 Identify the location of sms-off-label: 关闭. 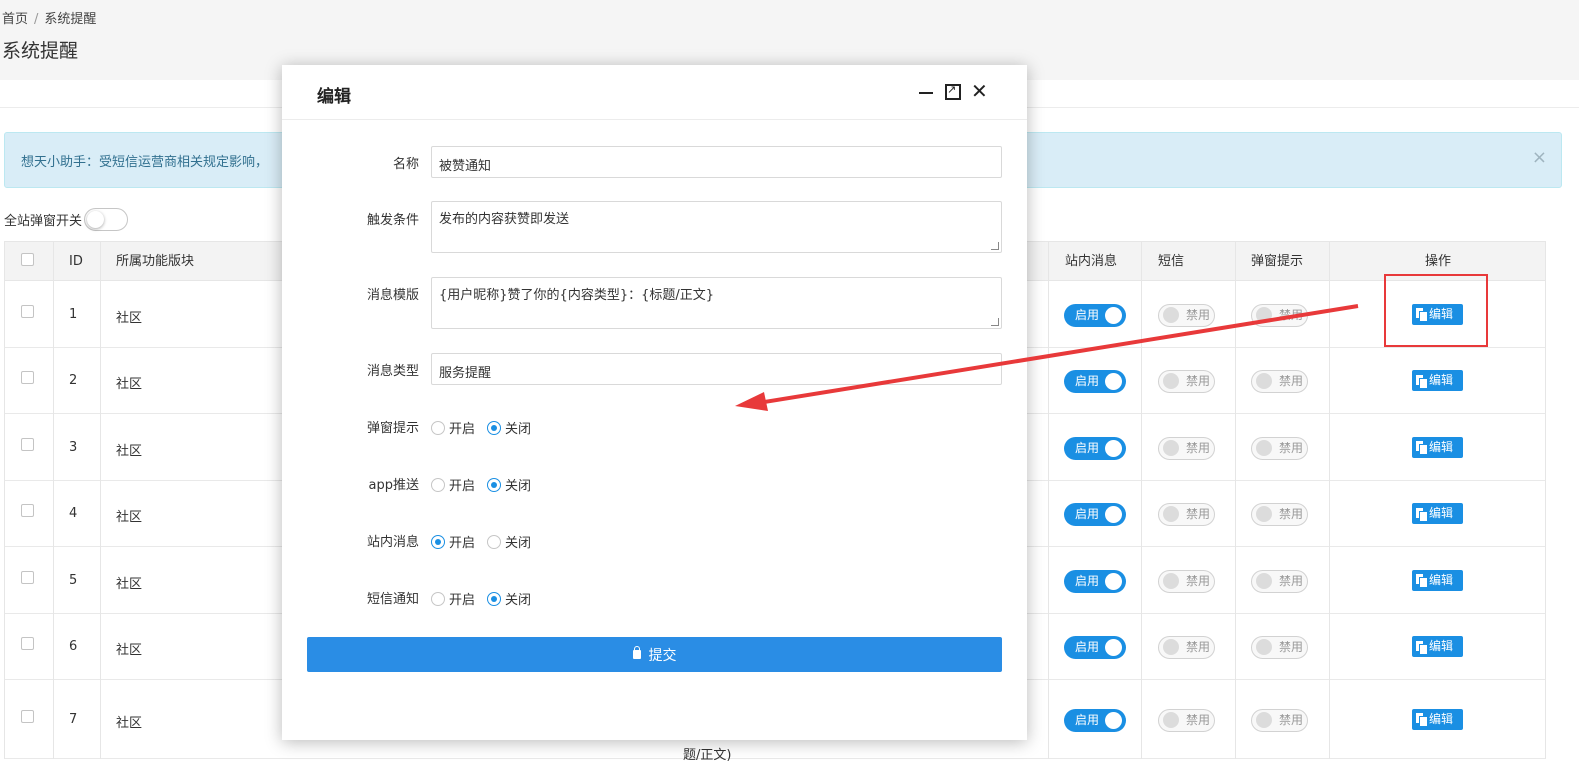
(518, 598).